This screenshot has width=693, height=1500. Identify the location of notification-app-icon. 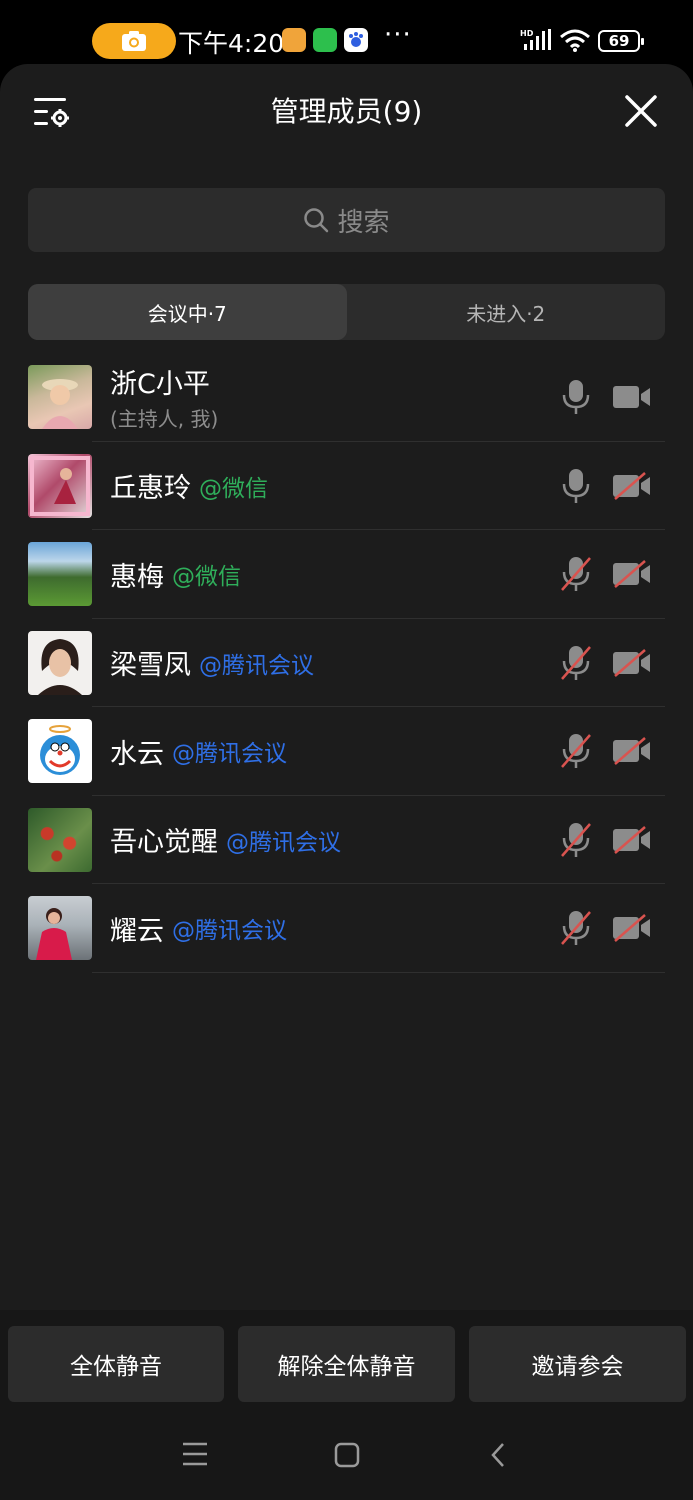
(294, 40).